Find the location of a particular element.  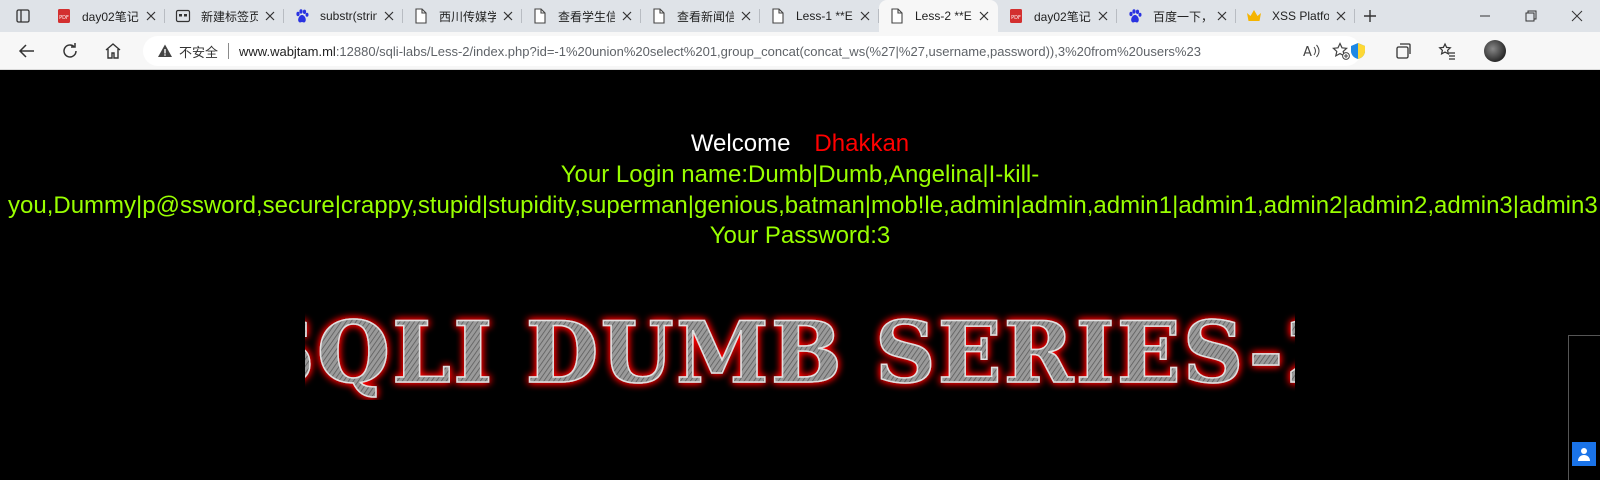

extension-shield-icon is located at coordinates (1358, 51).